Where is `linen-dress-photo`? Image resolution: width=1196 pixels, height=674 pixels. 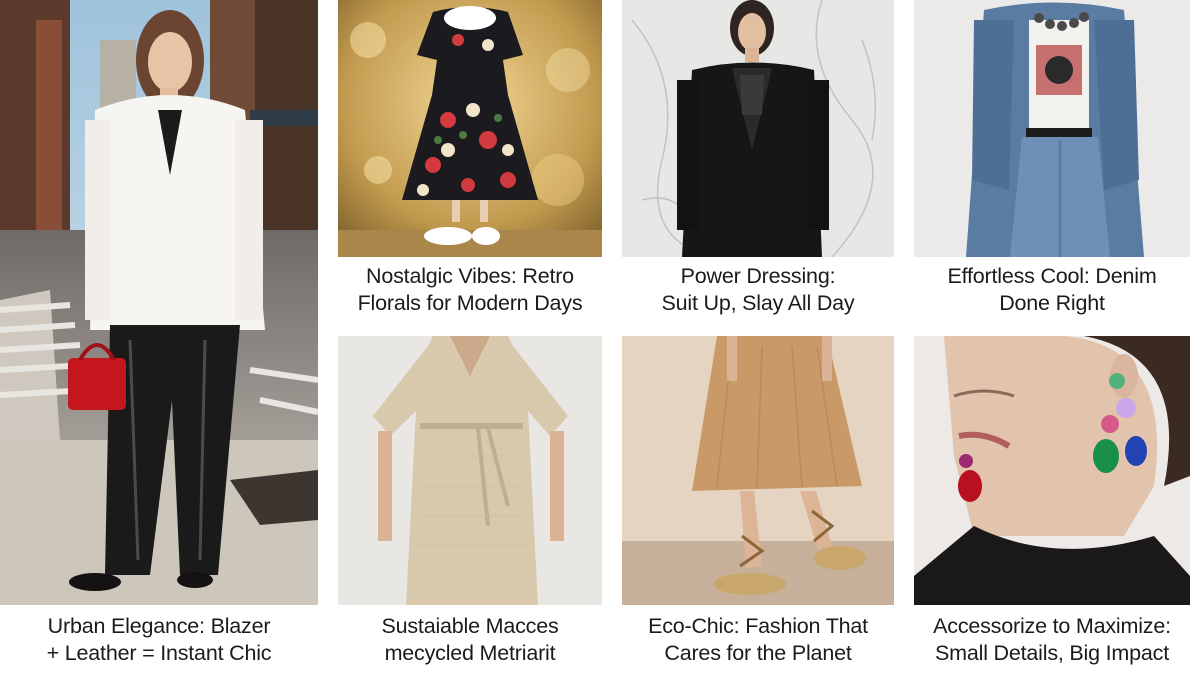 linen-dress-photo is located at coordinates (470, 470).